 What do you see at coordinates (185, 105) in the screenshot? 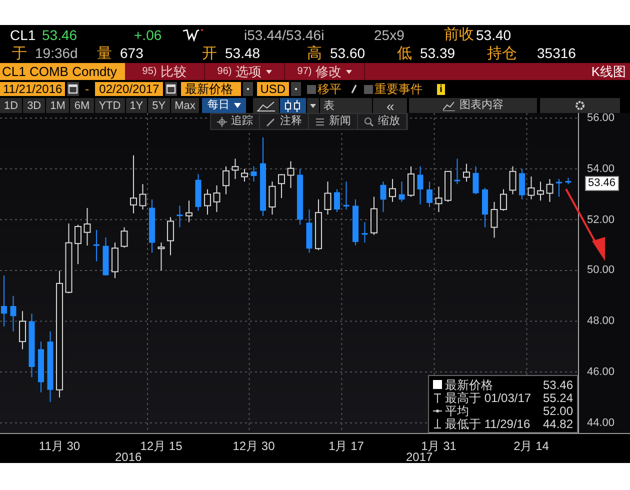
I see `period-tab: Max` at bounding box center [185, 105].